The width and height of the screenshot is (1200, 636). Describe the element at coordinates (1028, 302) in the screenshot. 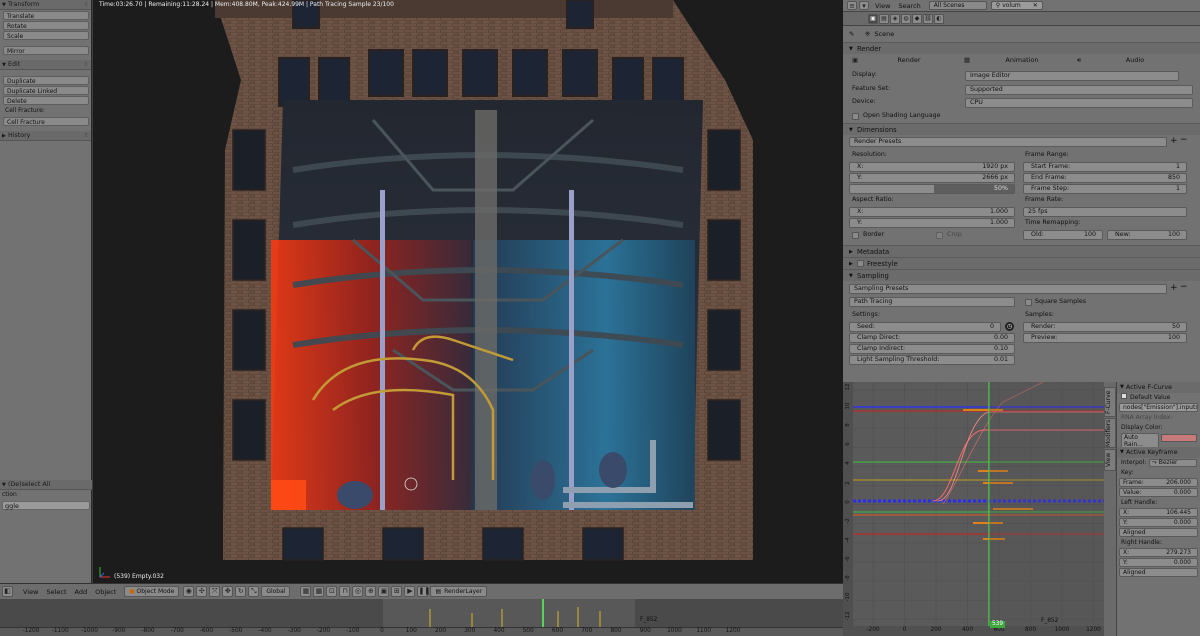

I see `square-samples-checkbox` at that location.